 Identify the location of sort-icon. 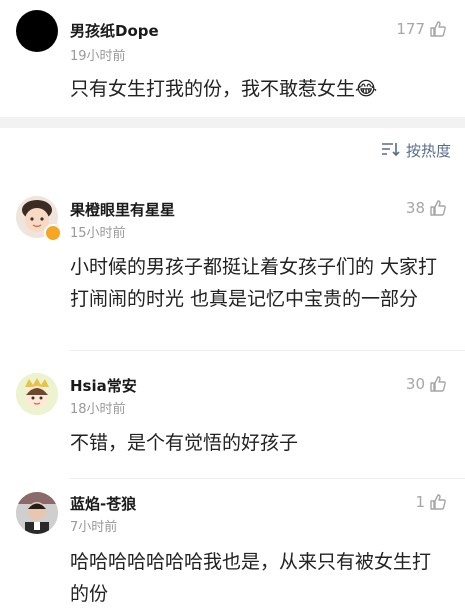
(391, 151).